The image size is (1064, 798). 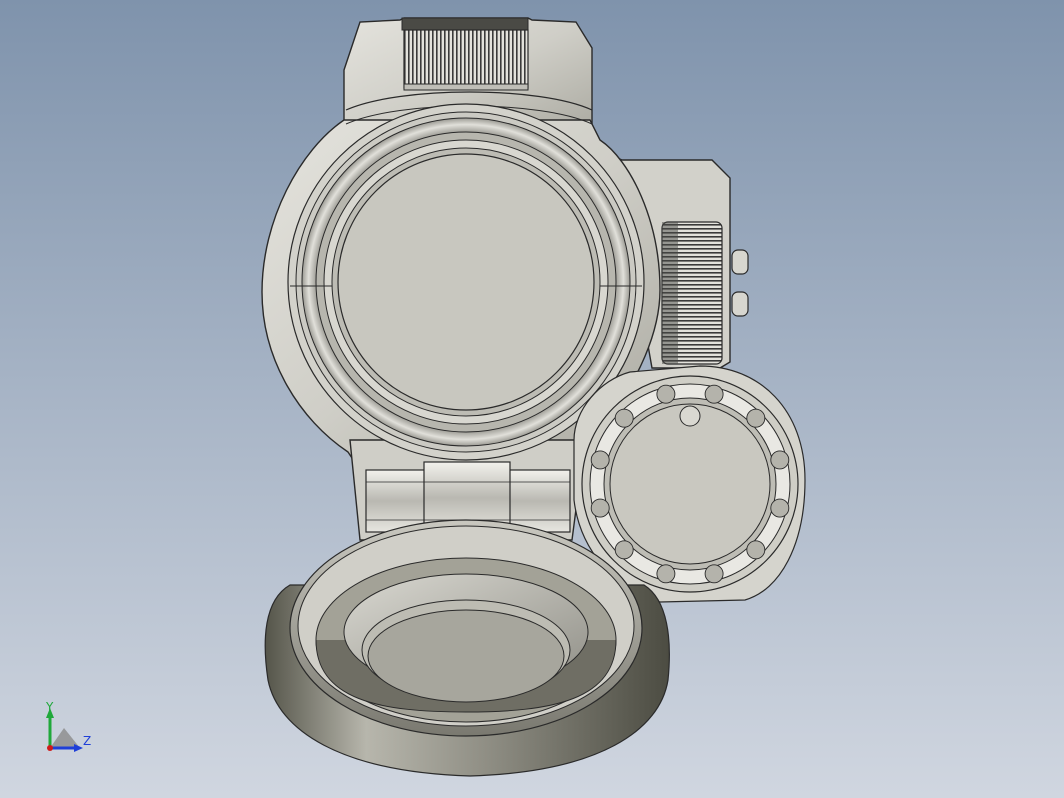 What do you see at coordinates (465, 54) in the screenshot?
I see `elevation-knob` at bounding box center [465, 54].